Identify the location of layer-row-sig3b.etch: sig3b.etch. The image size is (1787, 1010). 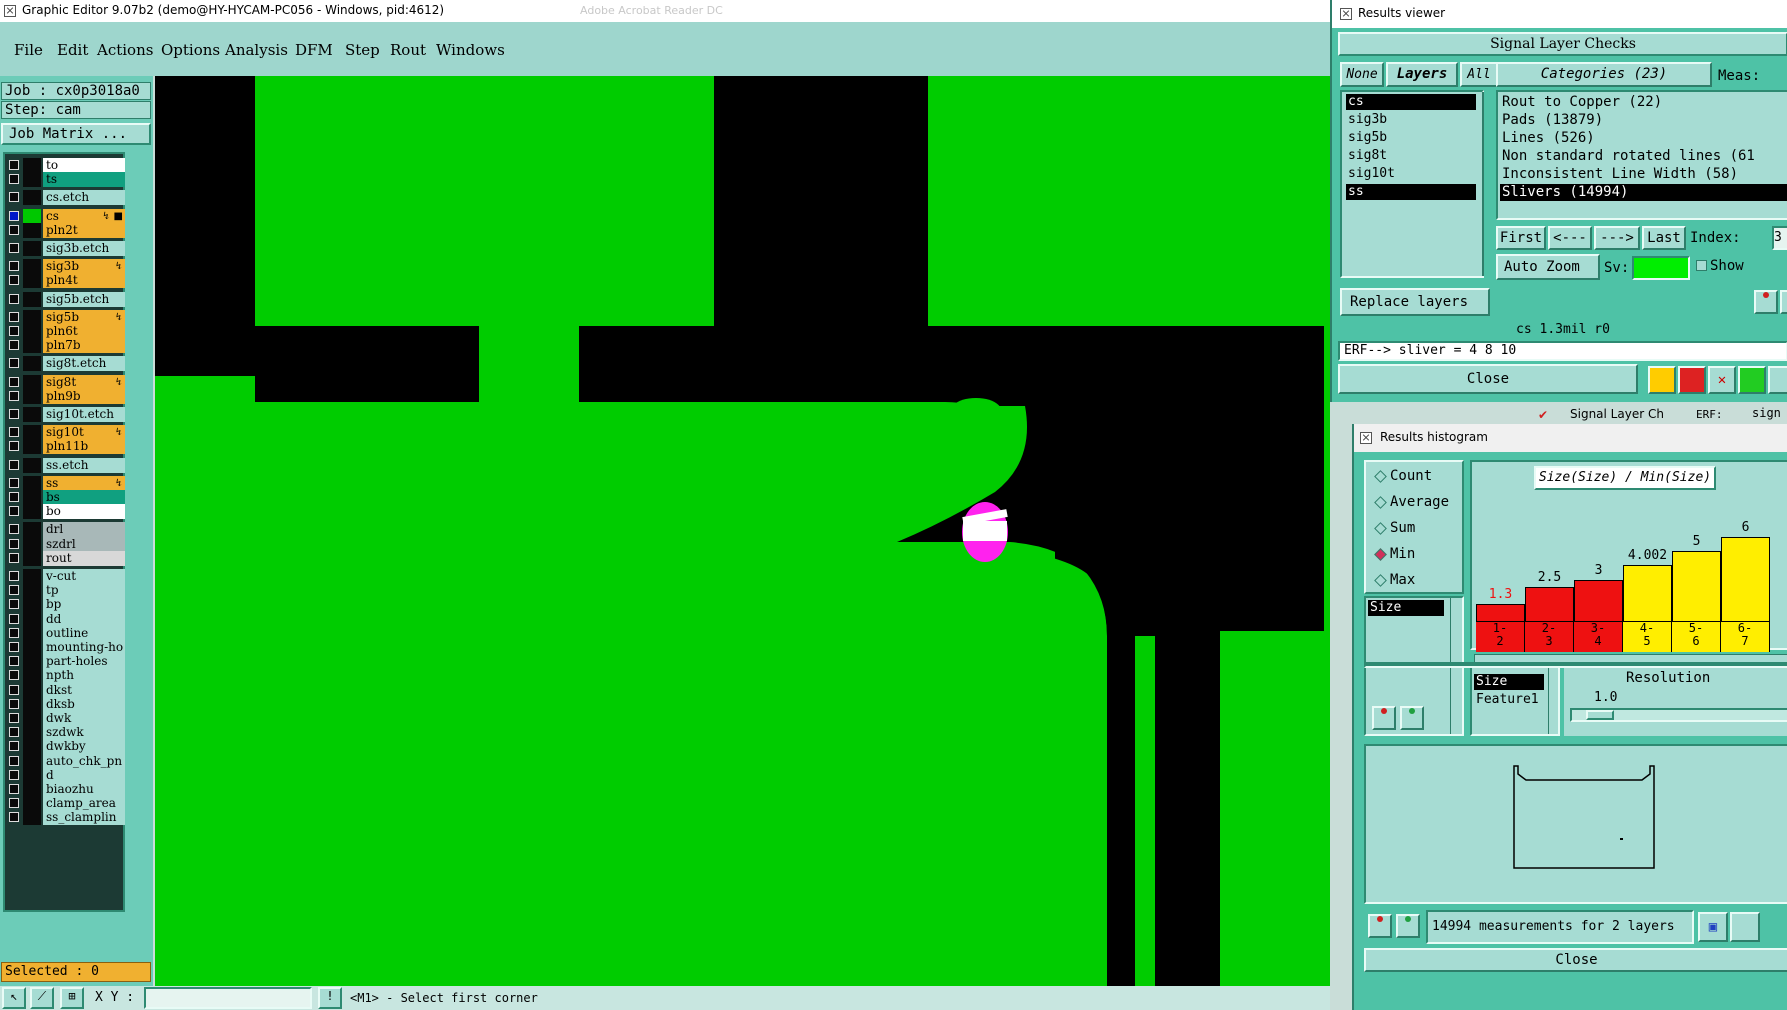
(66, 248).